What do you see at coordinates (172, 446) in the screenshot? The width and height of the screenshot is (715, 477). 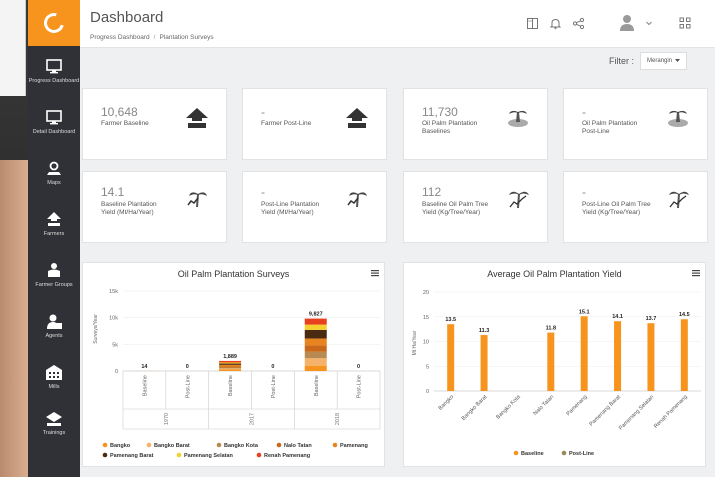 I see `legend-label: Bangko Barat` at bounding box center [172, 446].